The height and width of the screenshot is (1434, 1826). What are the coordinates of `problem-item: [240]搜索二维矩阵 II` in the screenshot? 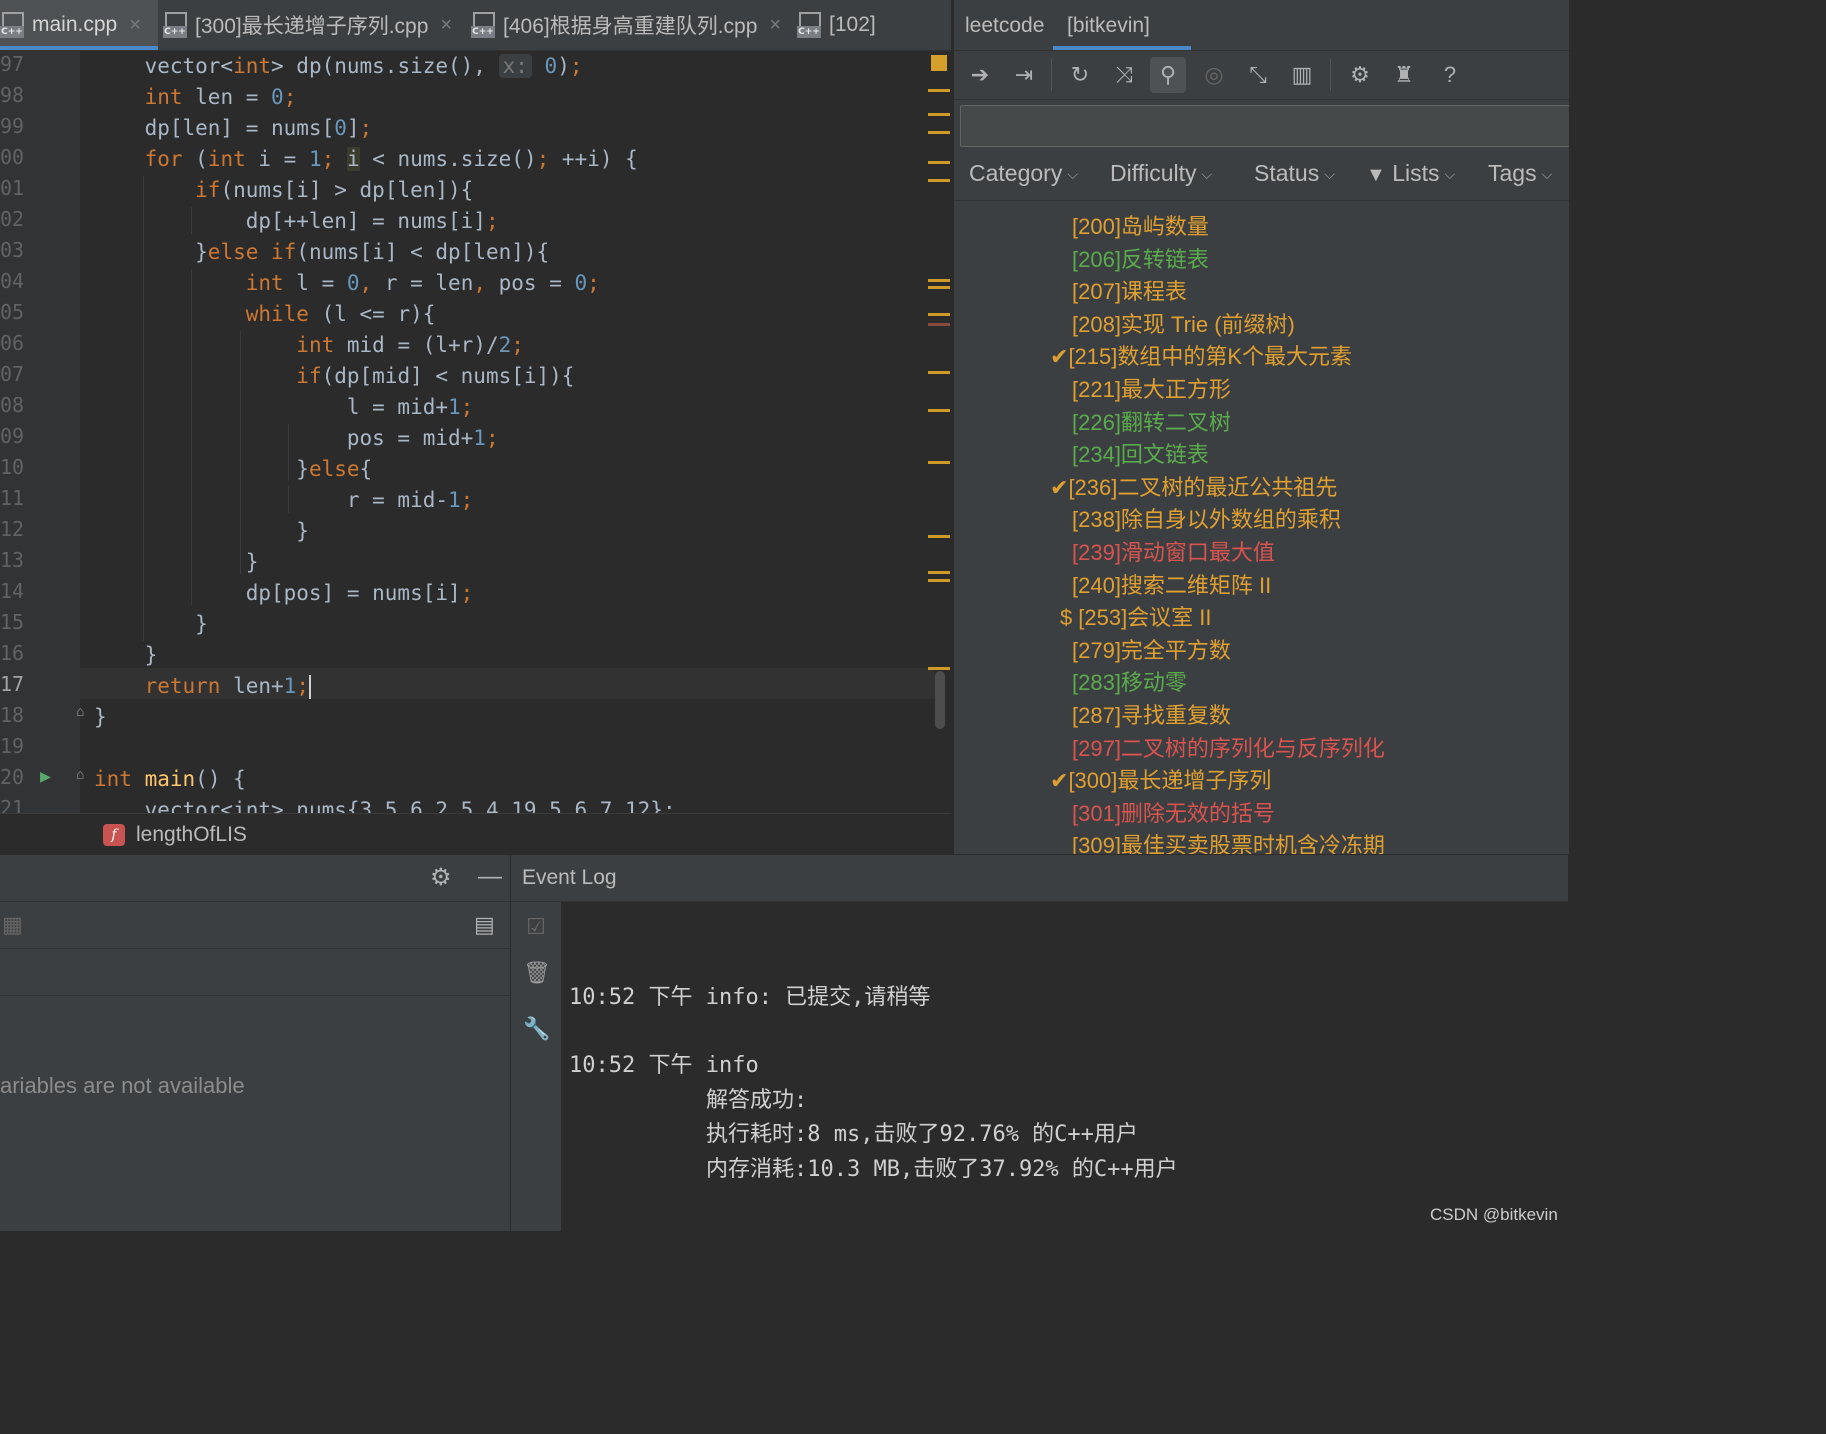 It's located at (1171, 584).